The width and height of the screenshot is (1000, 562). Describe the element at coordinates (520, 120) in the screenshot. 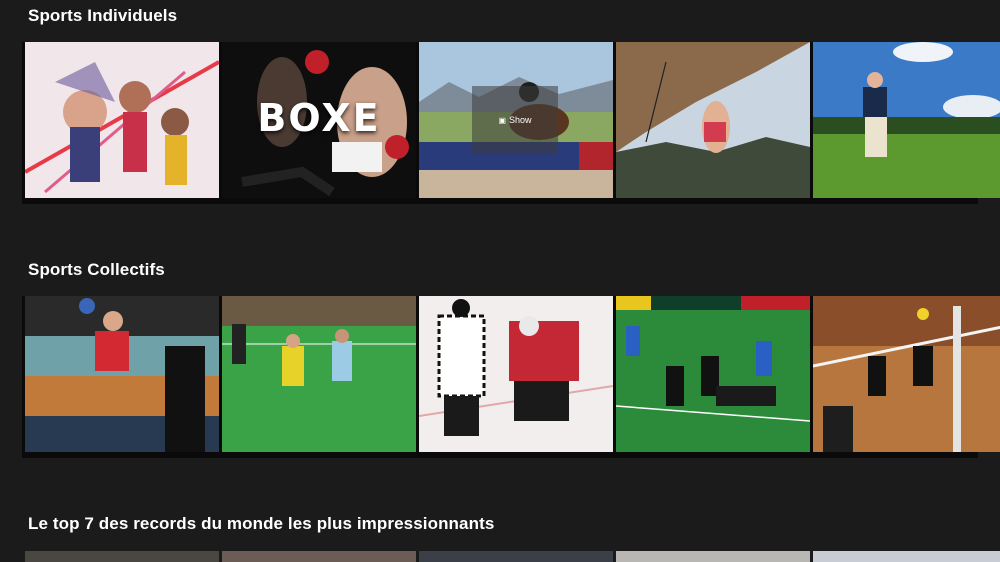

I see `show-label: Show` at that location.